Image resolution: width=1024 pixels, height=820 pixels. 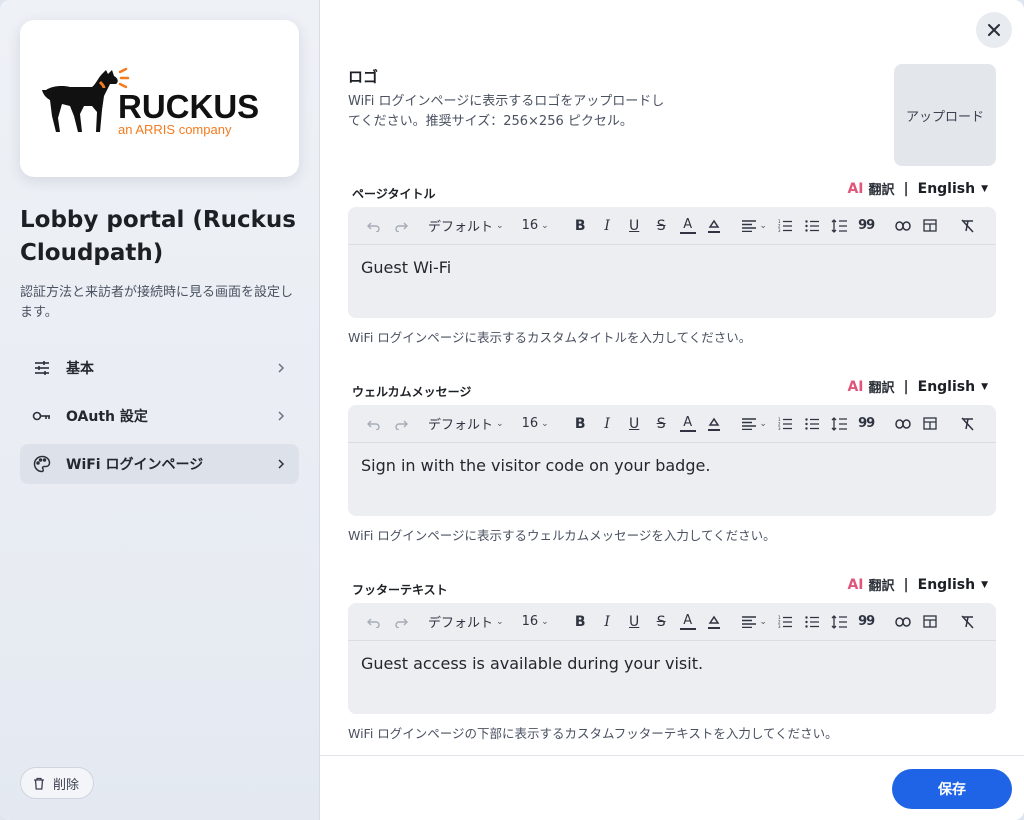 I want to click on upload-logo-button: アップロード, so click(x=945, y=115).